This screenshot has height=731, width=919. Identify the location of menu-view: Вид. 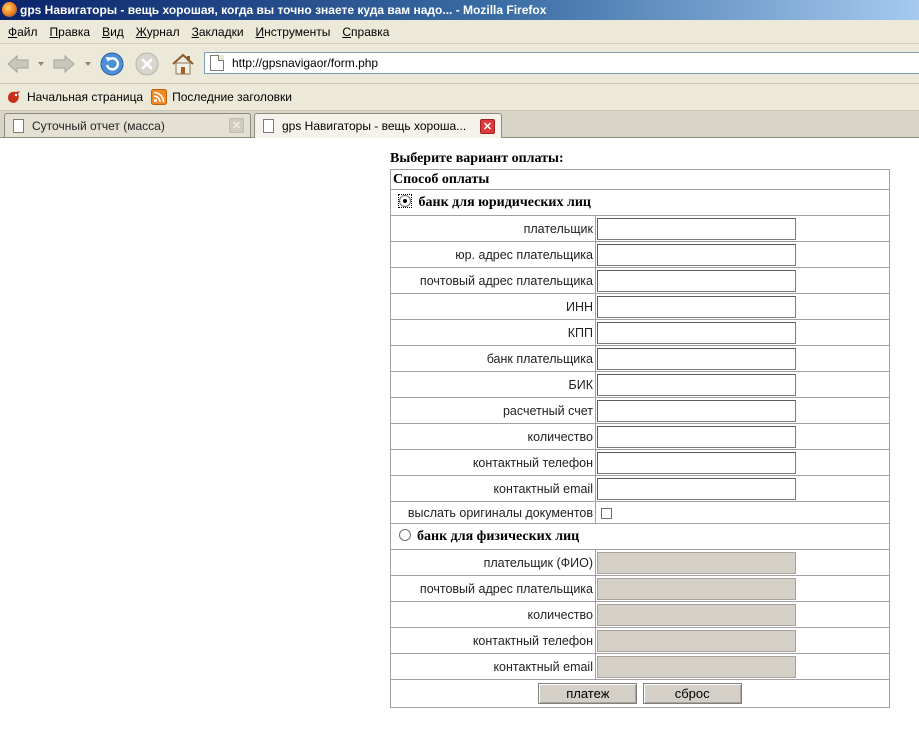
(113, 32).